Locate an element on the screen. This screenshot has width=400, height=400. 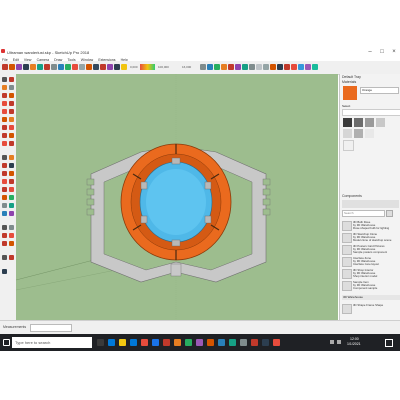
components-panel-label: Components is located at coordinates (352, 196).